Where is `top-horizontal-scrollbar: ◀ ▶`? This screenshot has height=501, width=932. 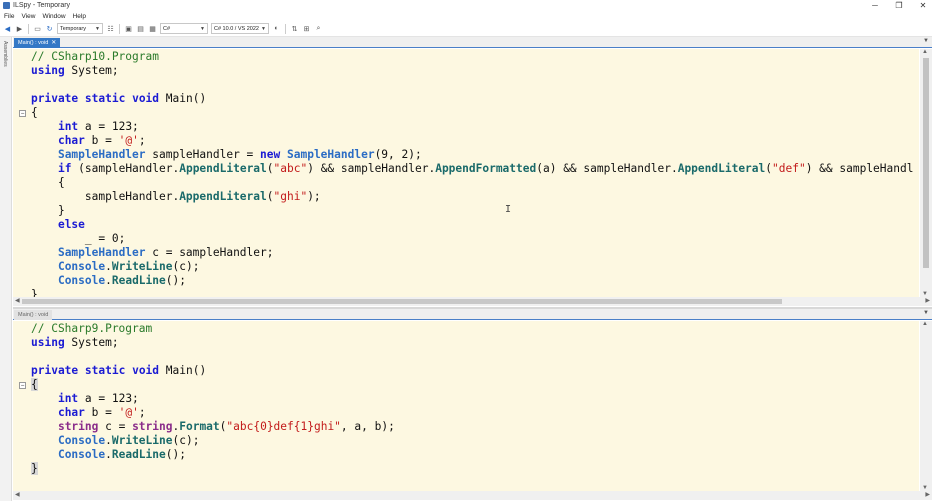
top-horizontal-scrollbar: ◀ ▶ is located at coordinates (472, 301).